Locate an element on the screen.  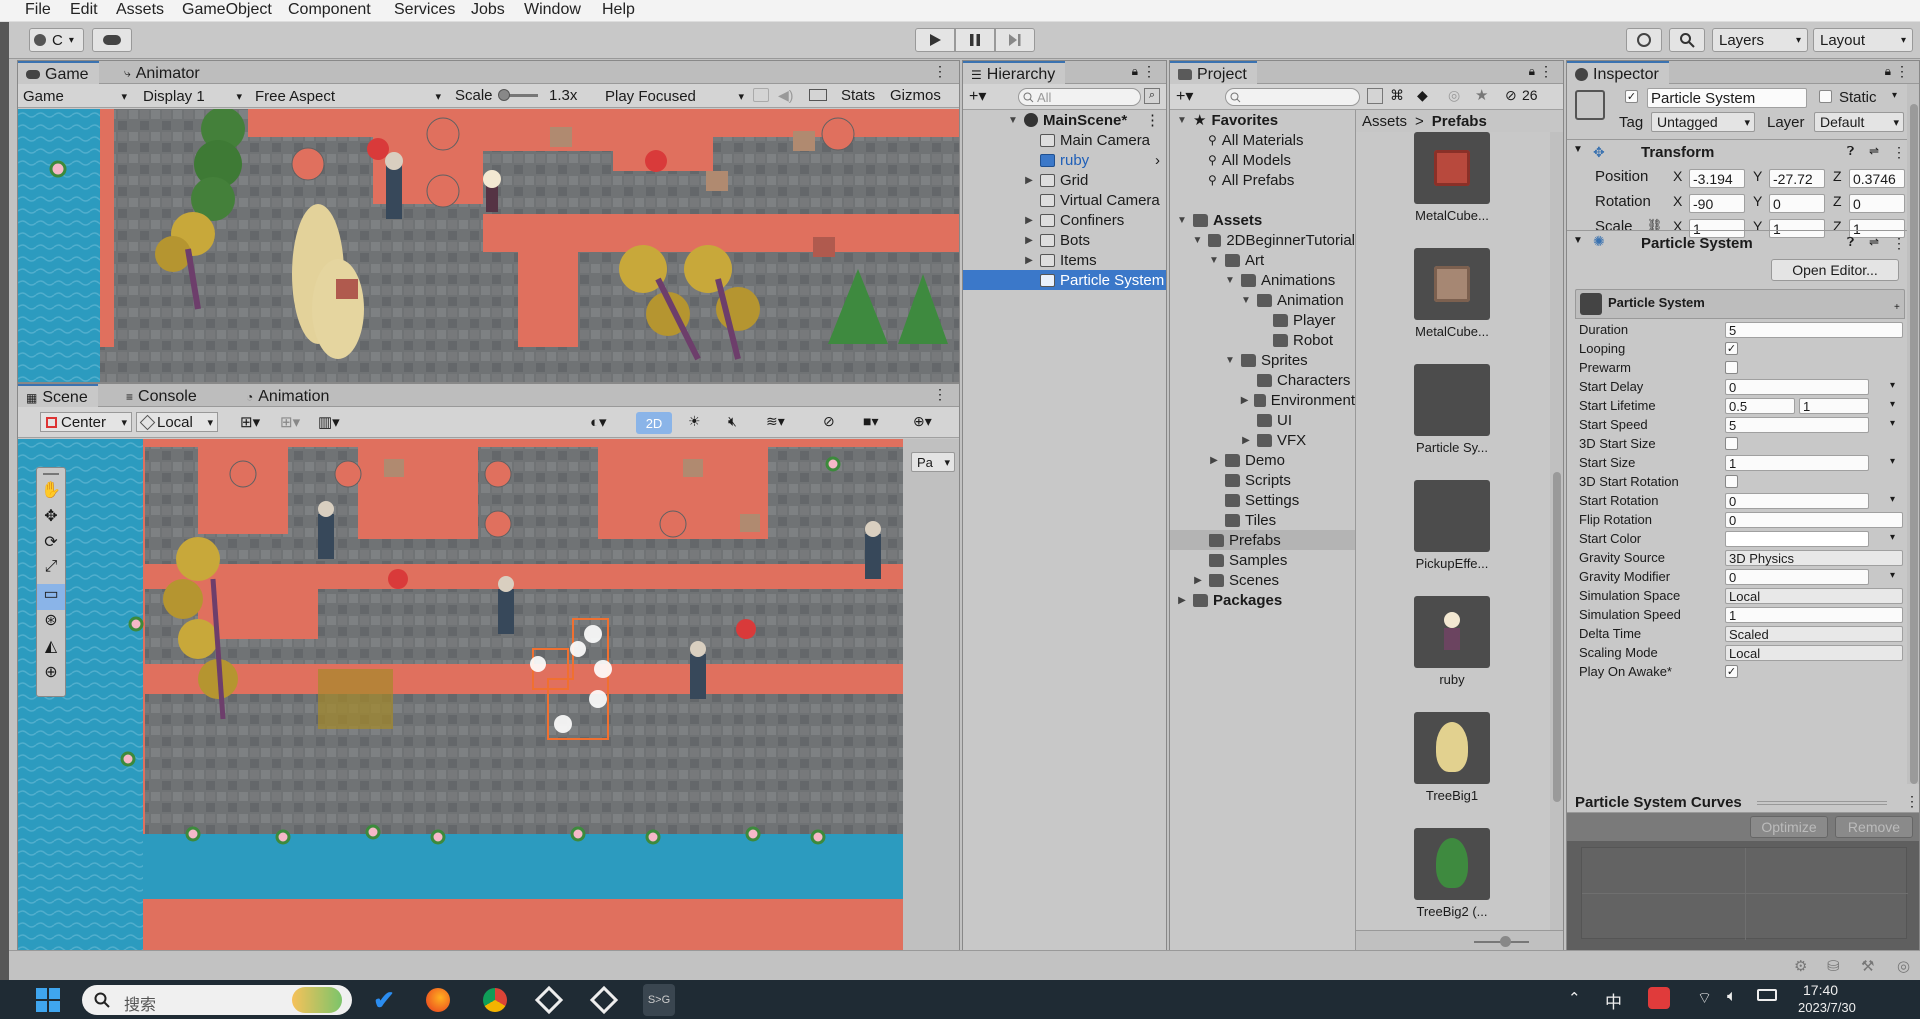
project-folder-row: UI is located at coordinates (1262, 420).